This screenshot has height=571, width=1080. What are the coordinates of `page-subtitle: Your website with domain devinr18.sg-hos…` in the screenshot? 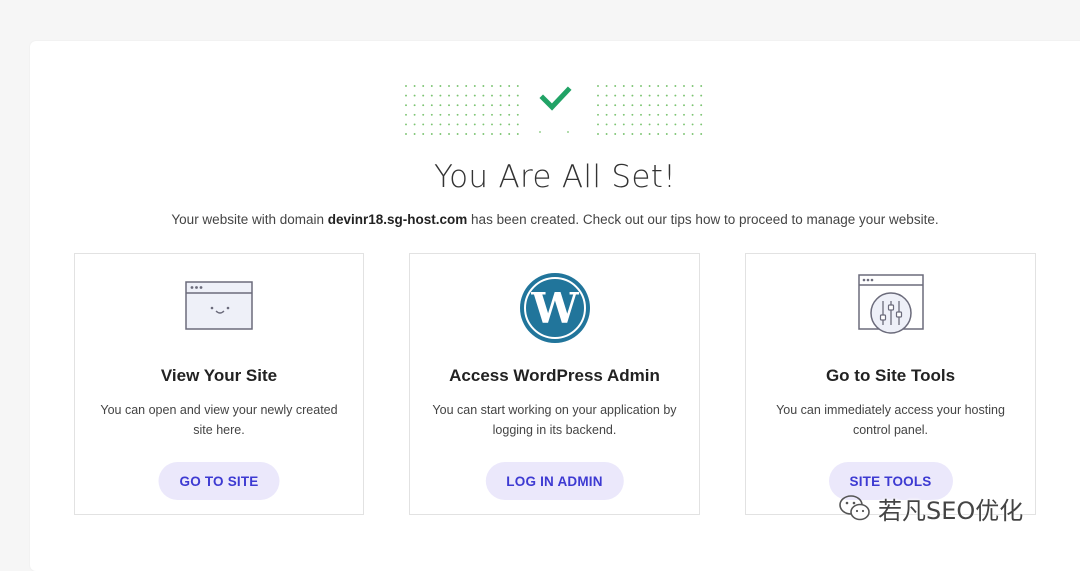 It's located at (540, 219).